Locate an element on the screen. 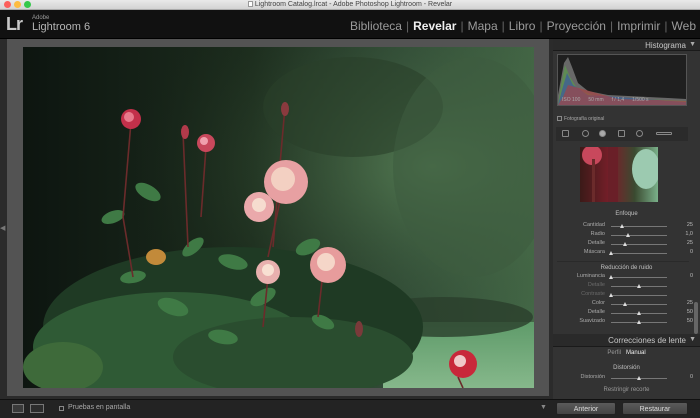 Image resolution: width=700 pixels, height=418 pixels. focal-length: 50 mm is located at coordinates (596, 100).